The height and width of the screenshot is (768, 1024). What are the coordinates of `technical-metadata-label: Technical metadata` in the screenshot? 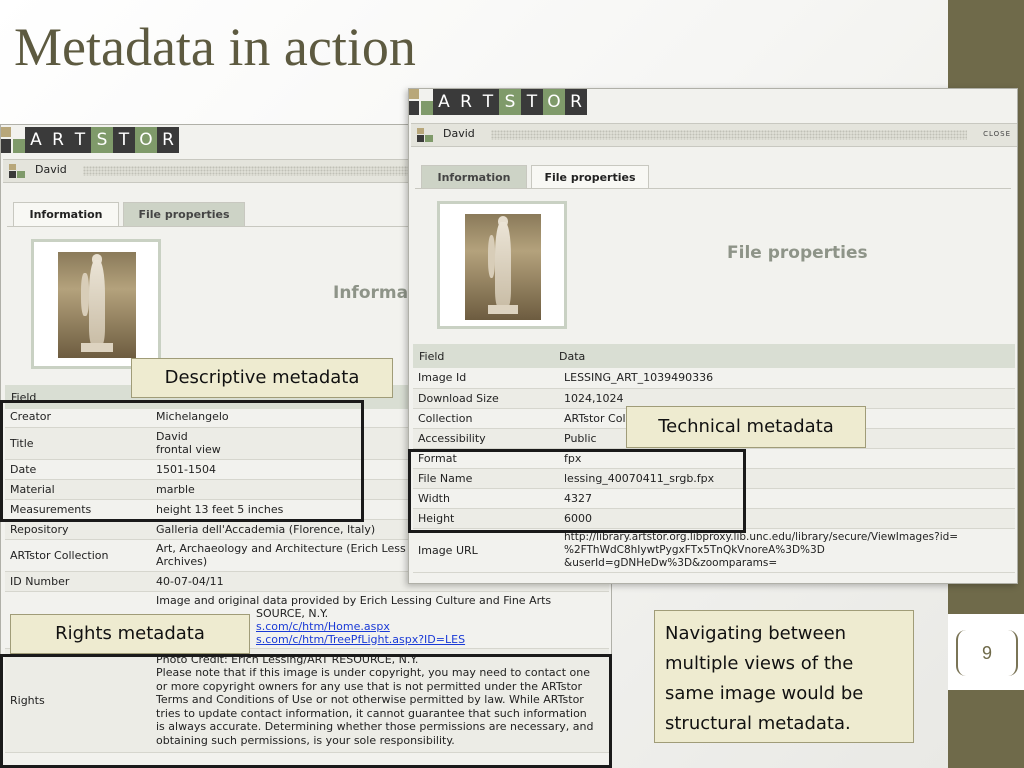 It's located at (746, 427).